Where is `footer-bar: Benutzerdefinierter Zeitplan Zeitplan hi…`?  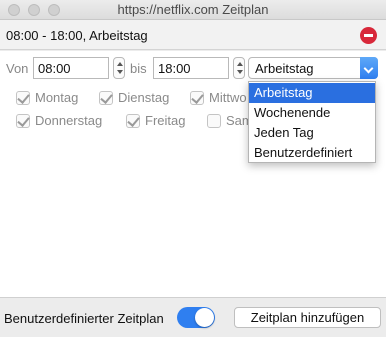 footer-bar: Benutzerdefinierter Zeitplan Zeitplan hi… is located at coordinates (193, 317).